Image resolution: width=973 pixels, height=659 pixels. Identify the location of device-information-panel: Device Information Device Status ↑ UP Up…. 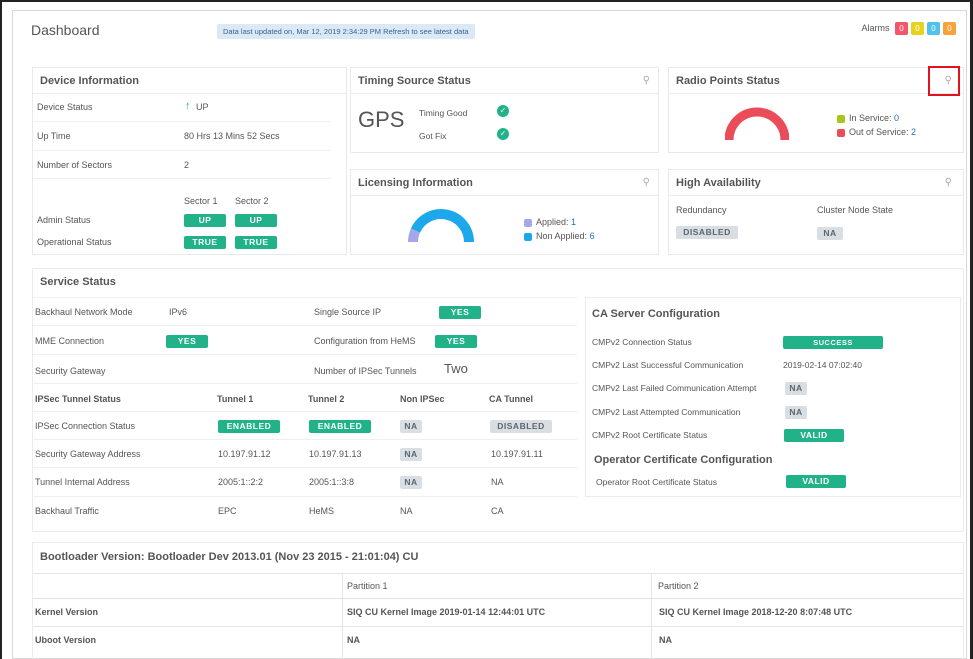
(189, 161).